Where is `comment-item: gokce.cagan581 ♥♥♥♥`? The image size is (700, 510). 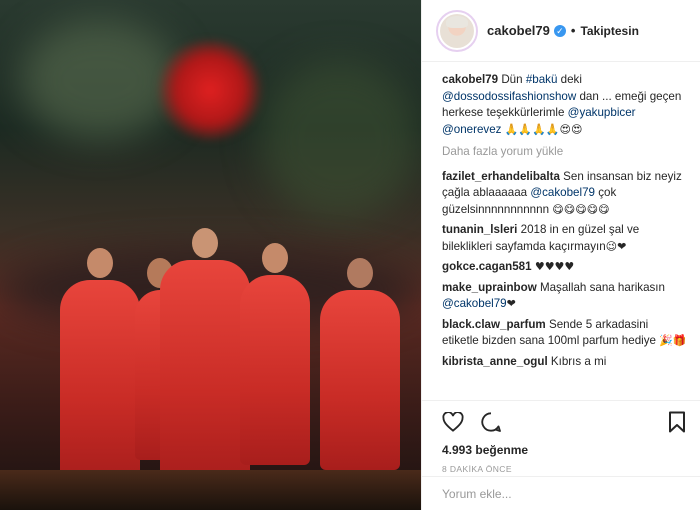 comment-item: gokce.cagan581 ♥♥♥♥ is located at coordinates (565, 267).